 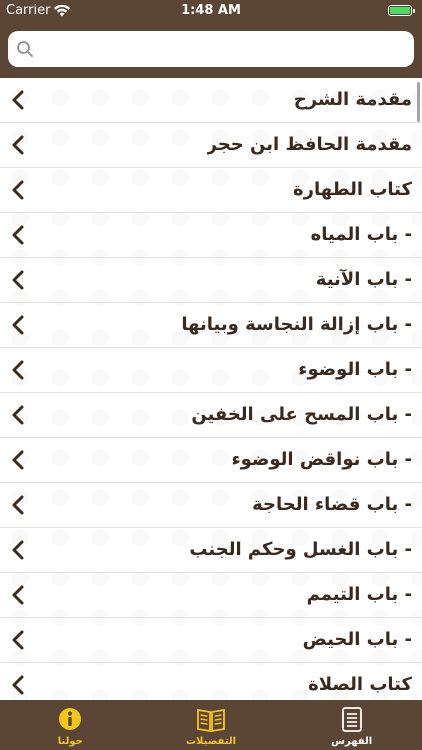 I want to click on tab-about: حولنا, so click(x=70, y=725).